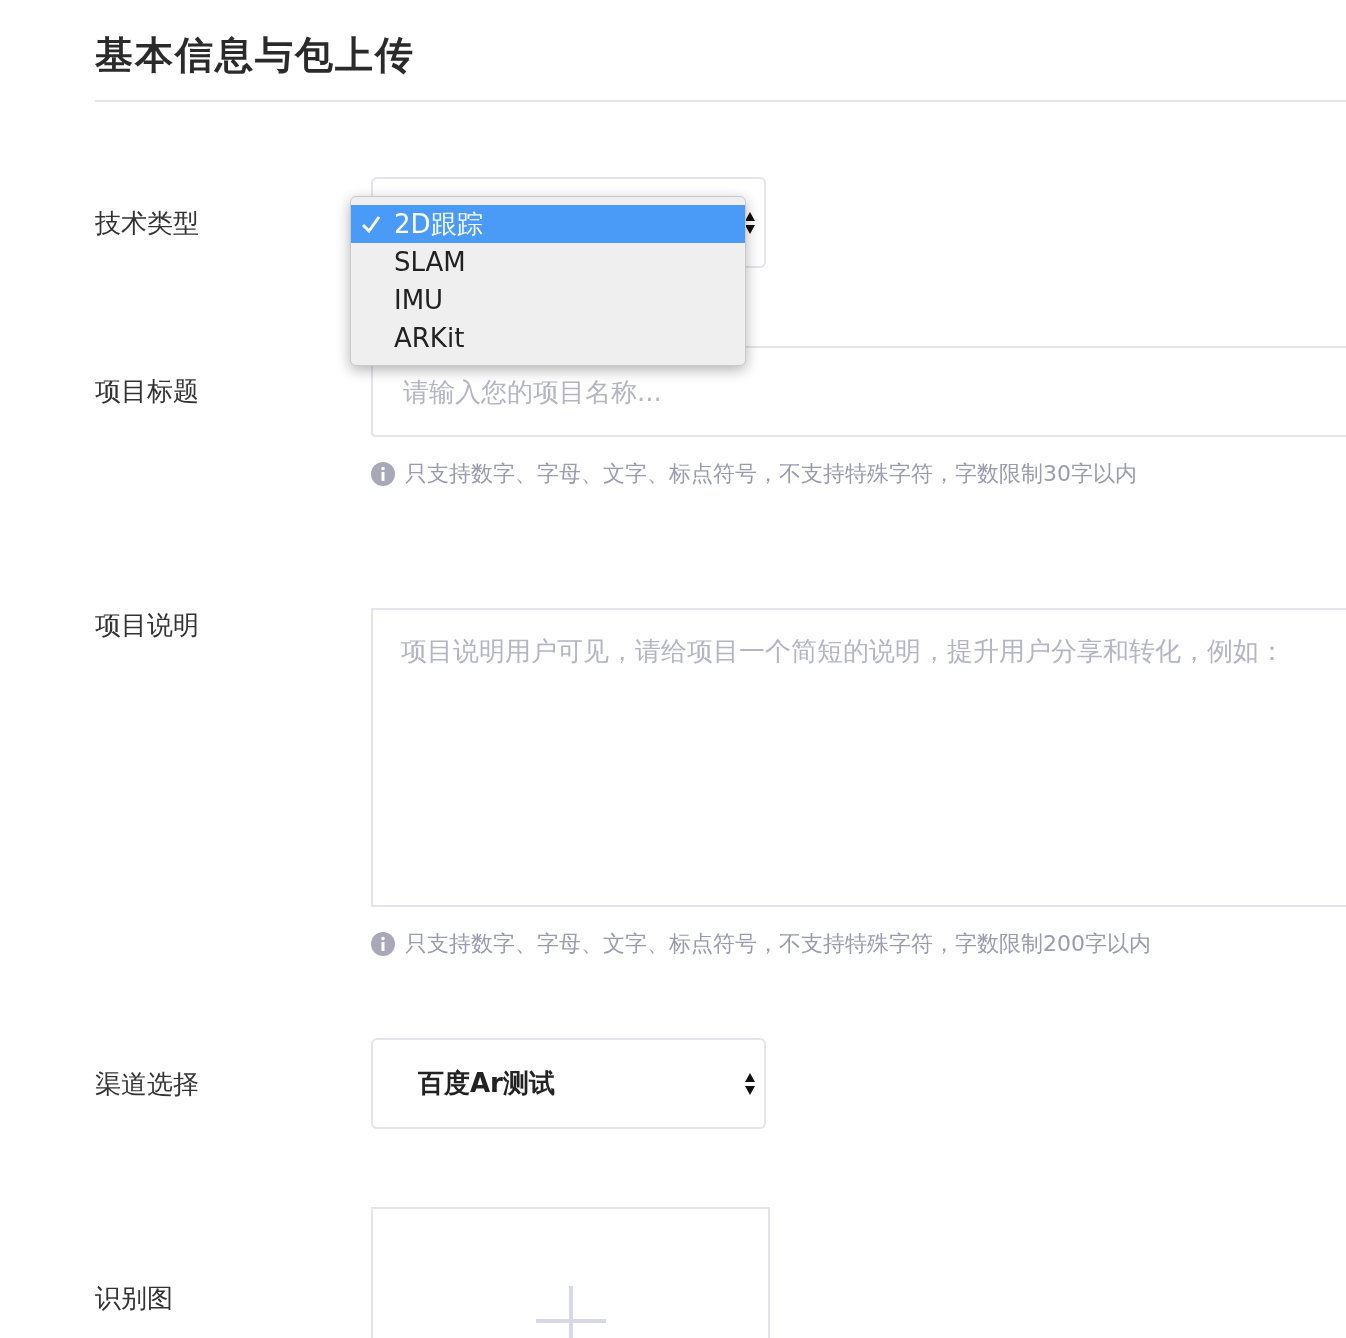  Describe the element at coordinates (147, 1084) in the screenshot. I see `field-label: 渠道选择` at that location.